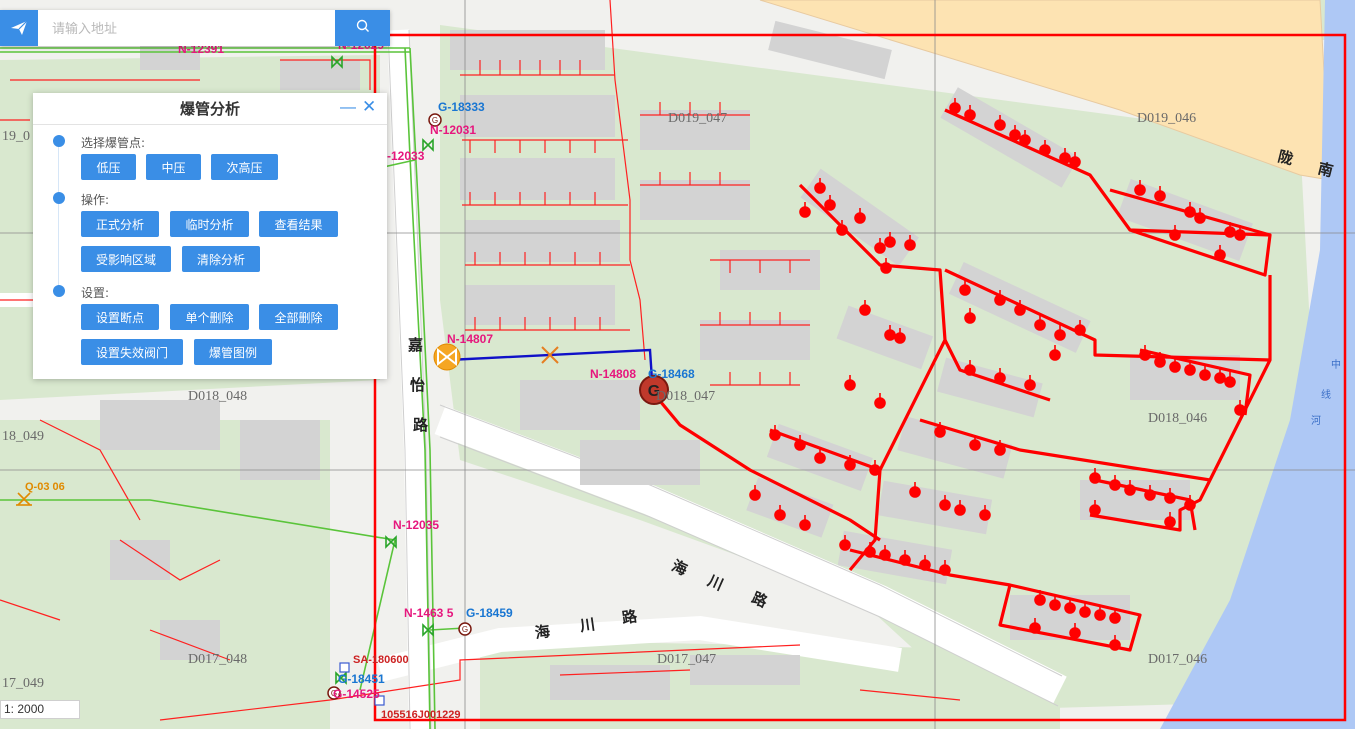 The image size is (1355, 729). Describe the element at coordinates (209, 224) in the screenshot. I see `temp-analysis-button: 临时分析` at that location.